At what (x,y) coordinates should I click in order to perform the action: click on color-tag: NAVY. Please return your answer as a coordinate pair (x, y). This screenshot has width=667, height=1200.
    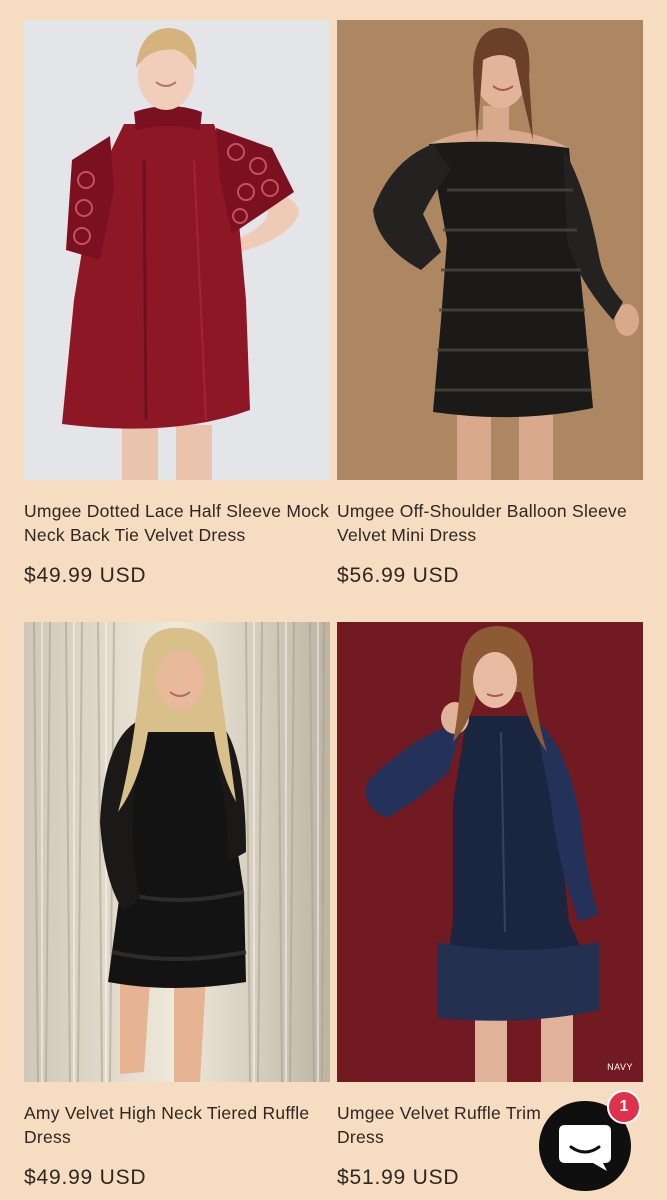
    Looking at the image, I should click on (620, 1067).